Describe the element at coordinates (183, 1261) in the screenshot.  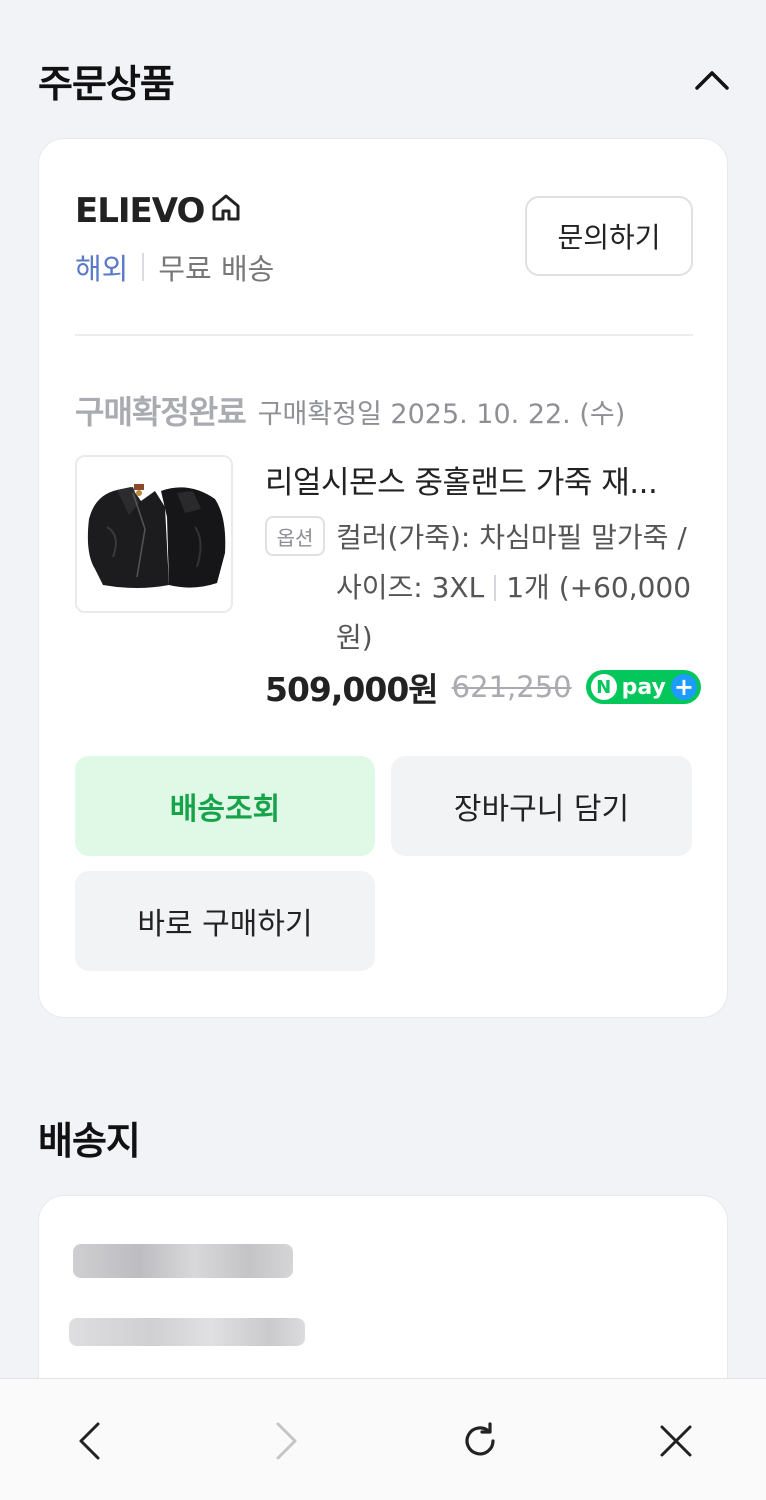
I see `redacted-recipient` at that location.